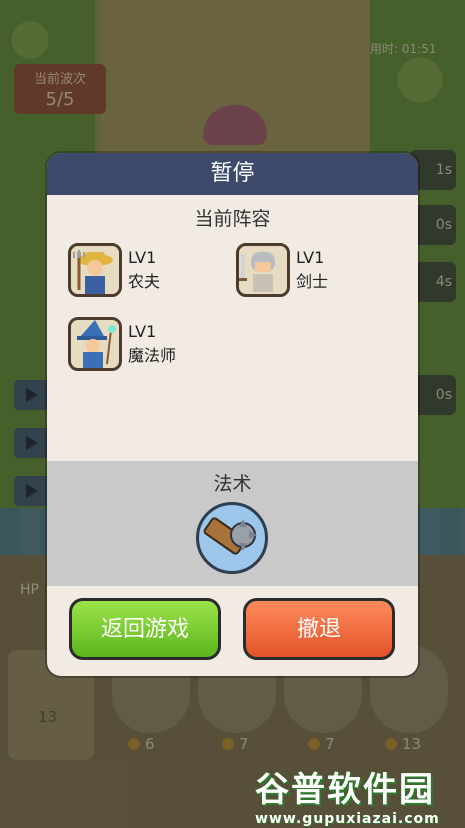  What do you see at coordinates (95, 270) in the screenshot?
I see `farmer-portrait-icon` at bounding box center [95, 270].